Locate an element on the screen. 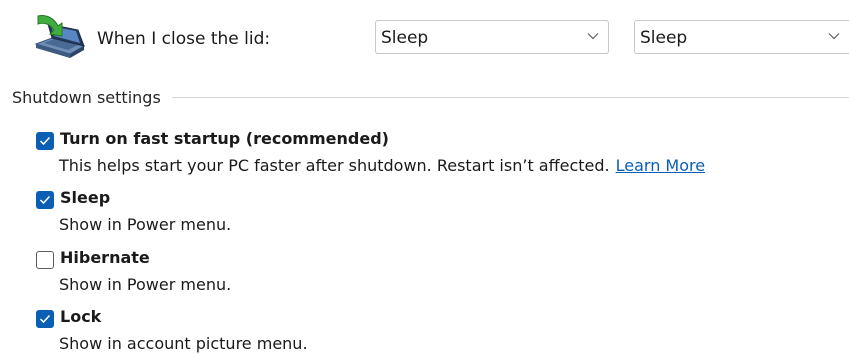 This screenshot has height=354, width=849. shutdown-settings-header: Shutdown settings is located at coordinates (424, 98).